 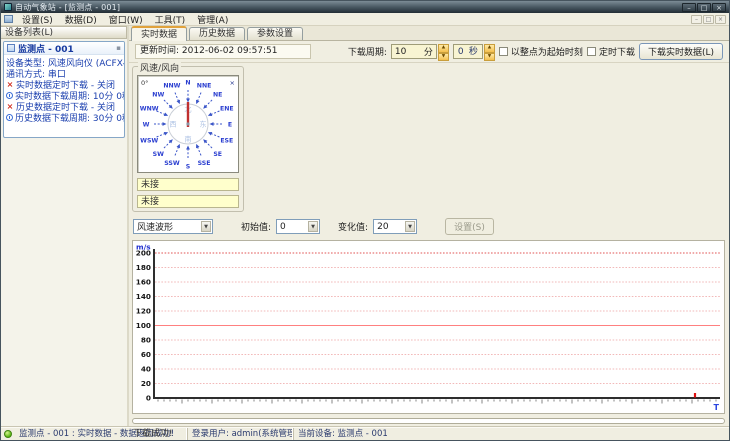 What do you see at coordinates (11, 48) in the screenshot?
I see `device-icon` at bounding box center [11, 48].